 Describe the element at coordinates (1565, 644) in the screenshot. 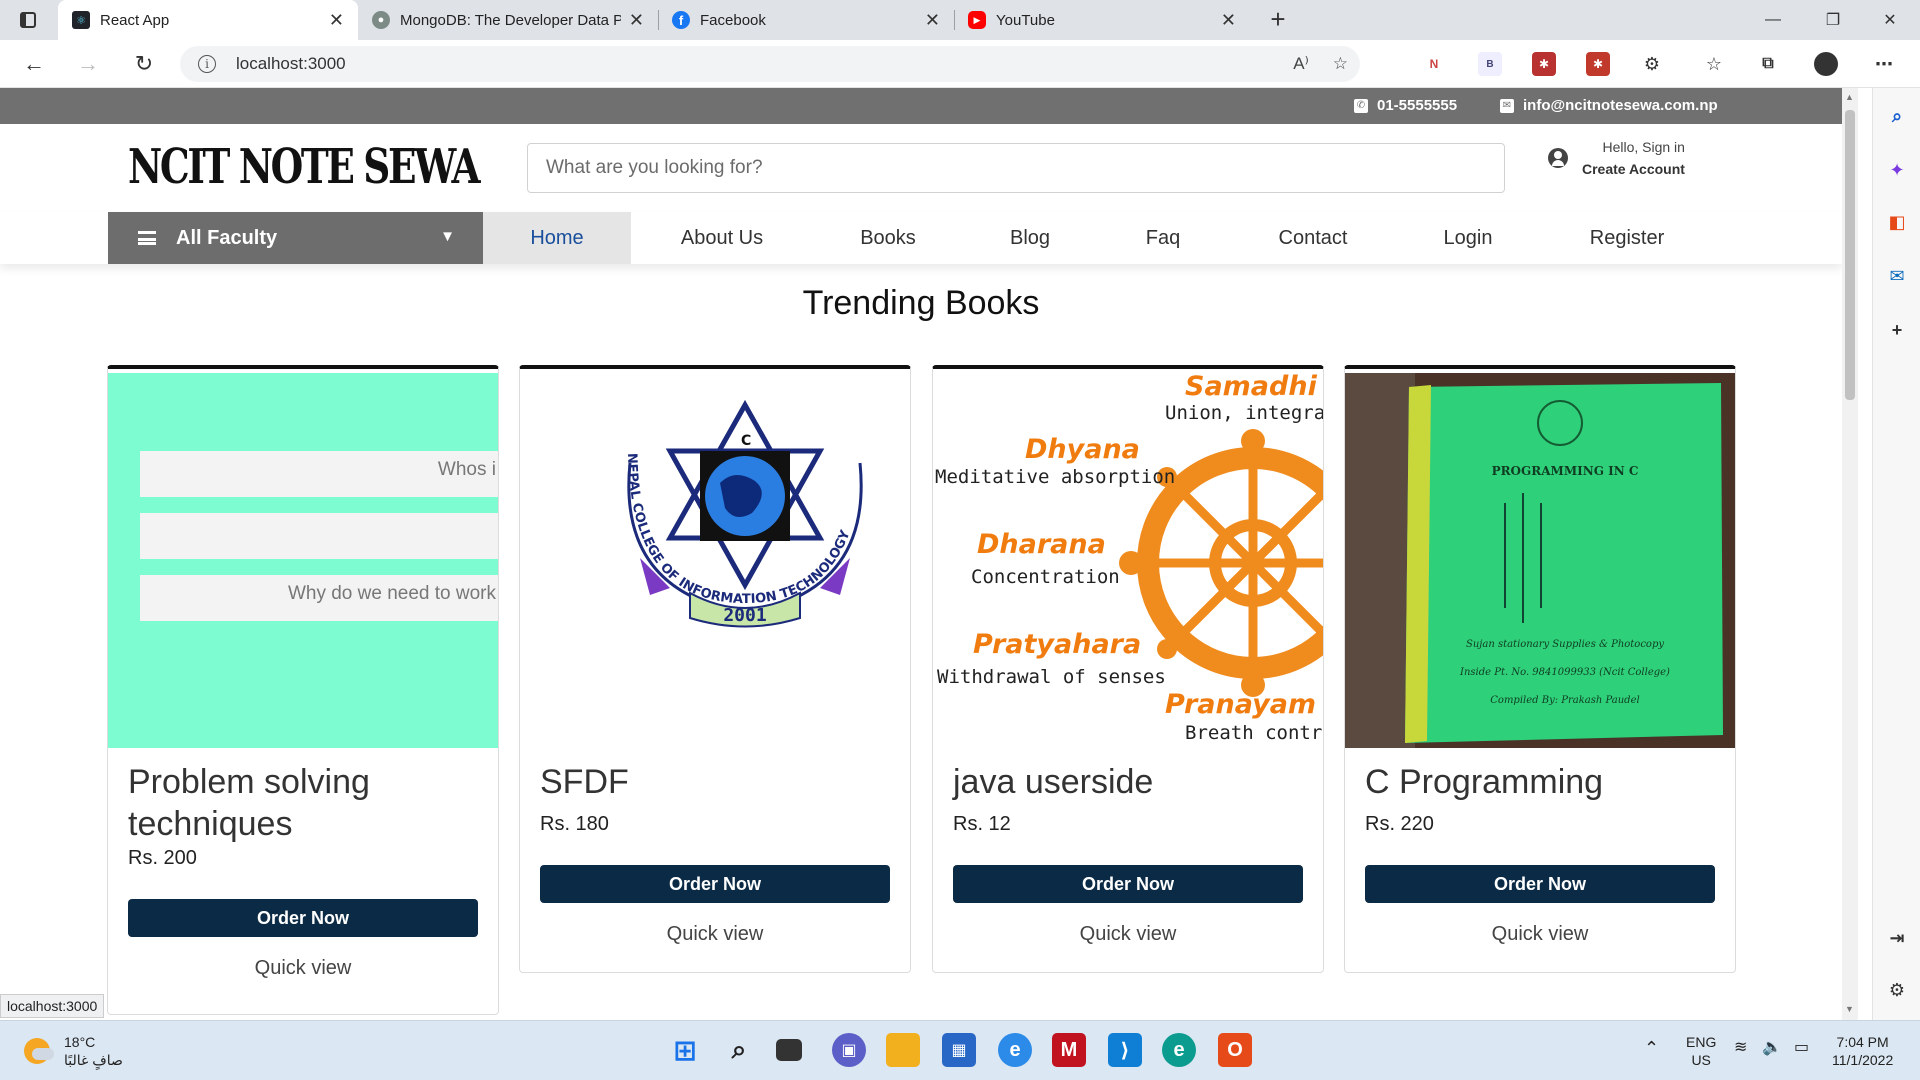

I see `book-cover-line: Sujan stationary Supplies & Photocopy` at that location.